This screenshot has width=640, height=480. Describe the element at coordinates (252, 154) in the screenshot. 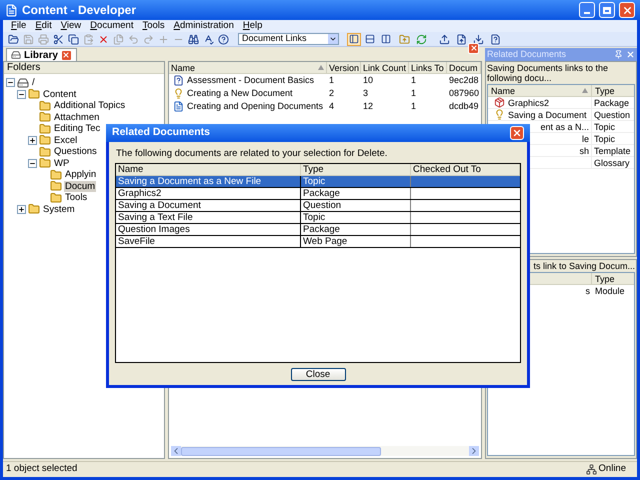

I see `dialog-message: The following documents are related to your selection for Delete.` at that location.